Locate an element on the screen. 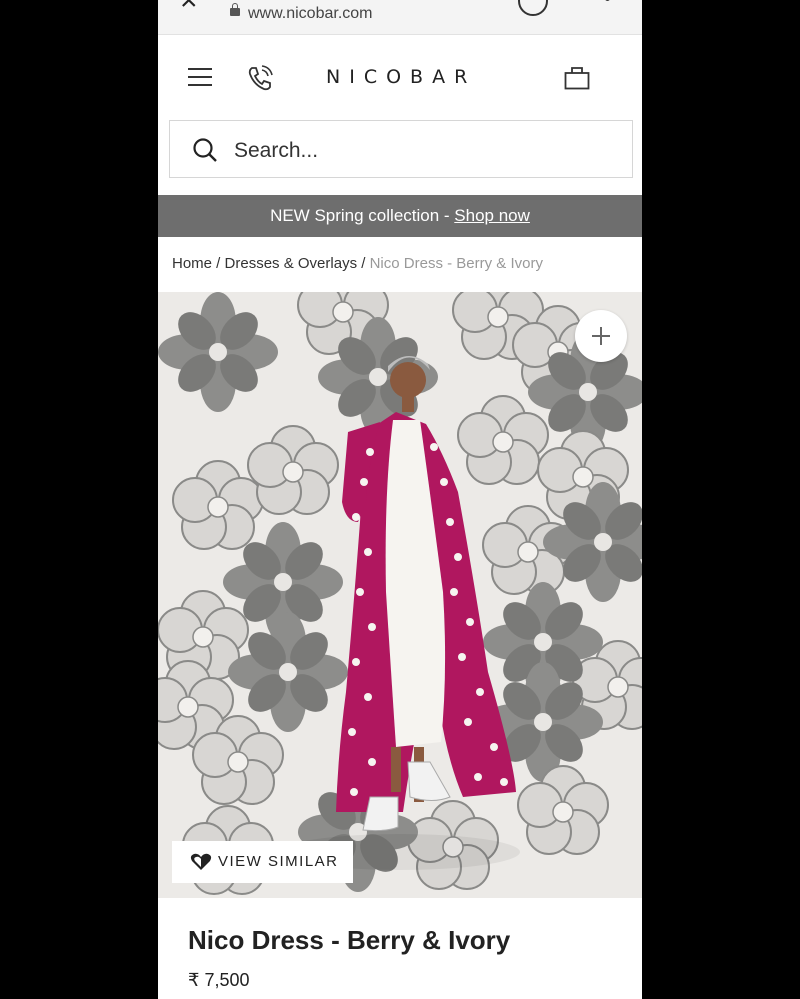 The height and width of the screenshot is (999, 800). lock-icon is located at coordinates (235, 9).